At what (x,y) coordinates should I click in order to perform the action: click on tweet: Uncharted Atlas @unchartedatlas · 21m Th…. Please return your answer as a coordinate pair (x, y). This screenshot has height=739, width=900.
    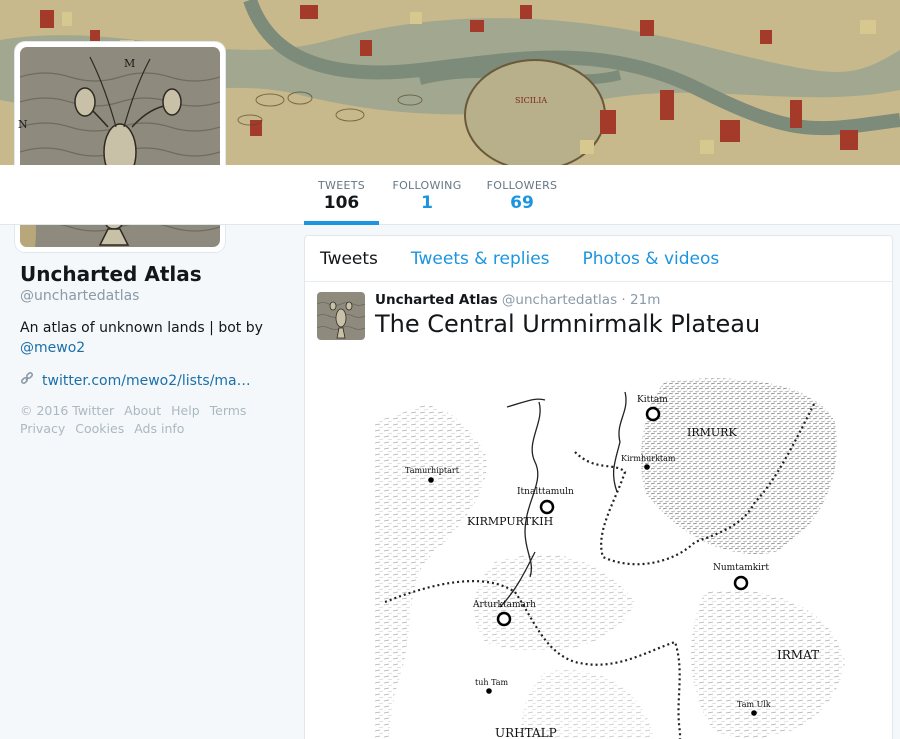
    Looking at the image, I should click on (598, 315).